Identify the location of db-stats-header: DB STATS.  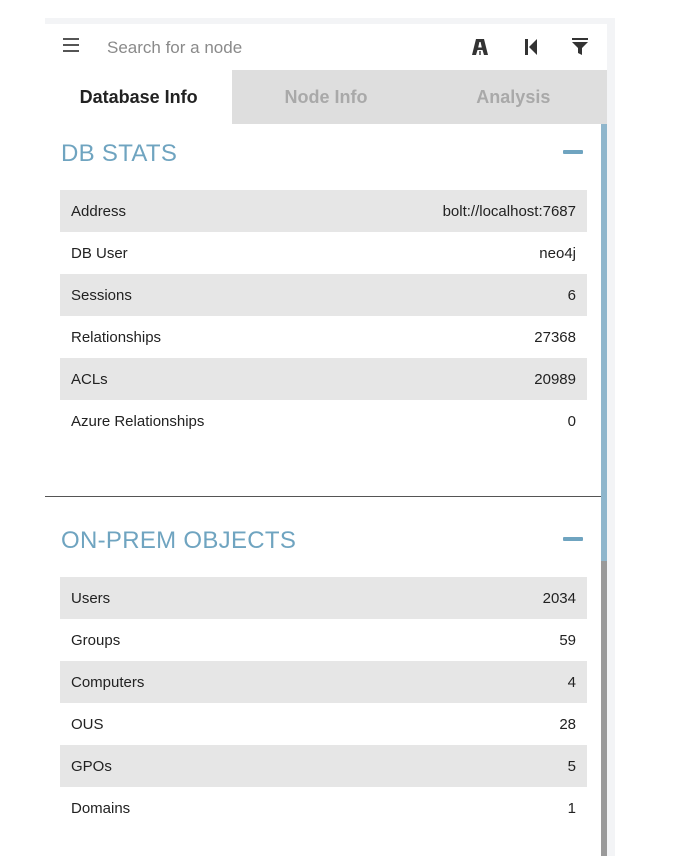
(323, 152).